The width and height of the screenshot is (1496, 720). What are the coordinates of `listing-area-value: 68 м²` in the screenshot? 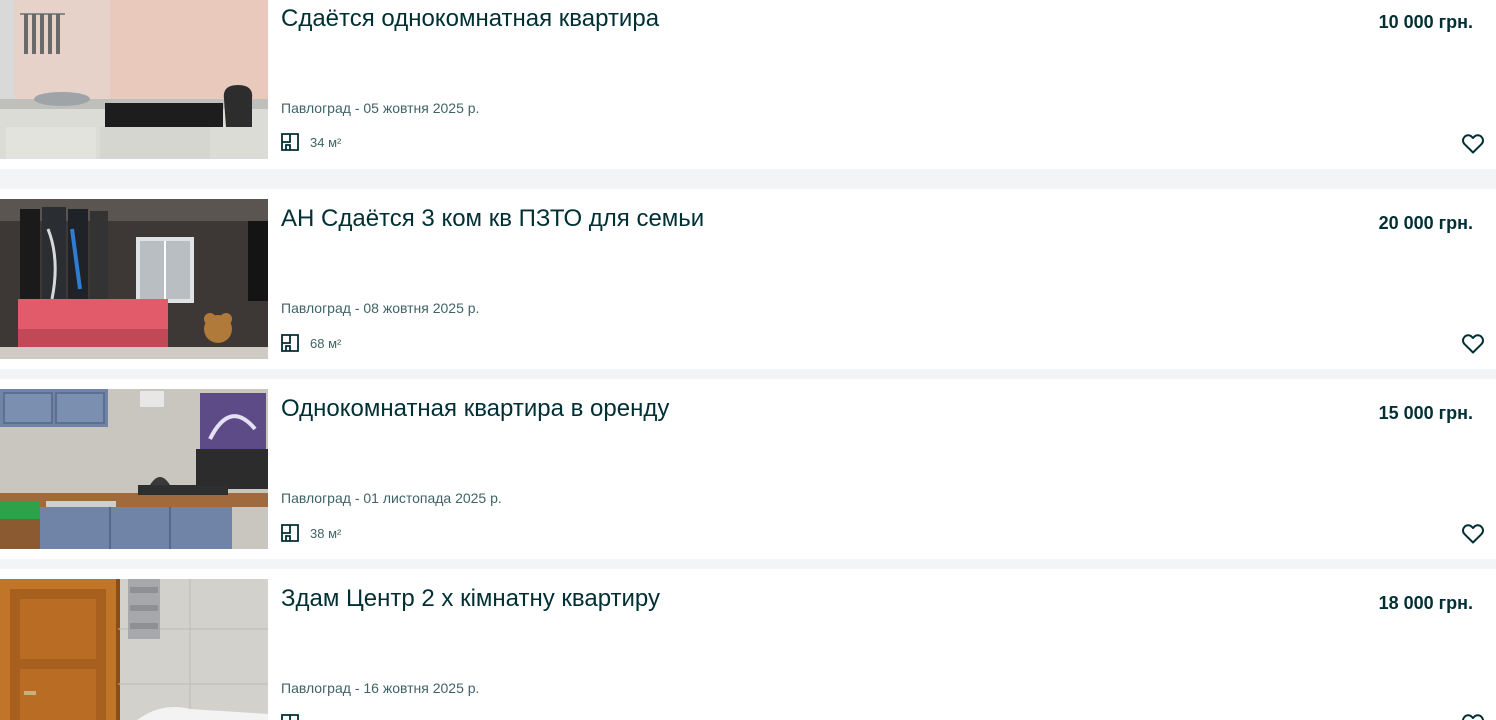 It's located at (326, 343).